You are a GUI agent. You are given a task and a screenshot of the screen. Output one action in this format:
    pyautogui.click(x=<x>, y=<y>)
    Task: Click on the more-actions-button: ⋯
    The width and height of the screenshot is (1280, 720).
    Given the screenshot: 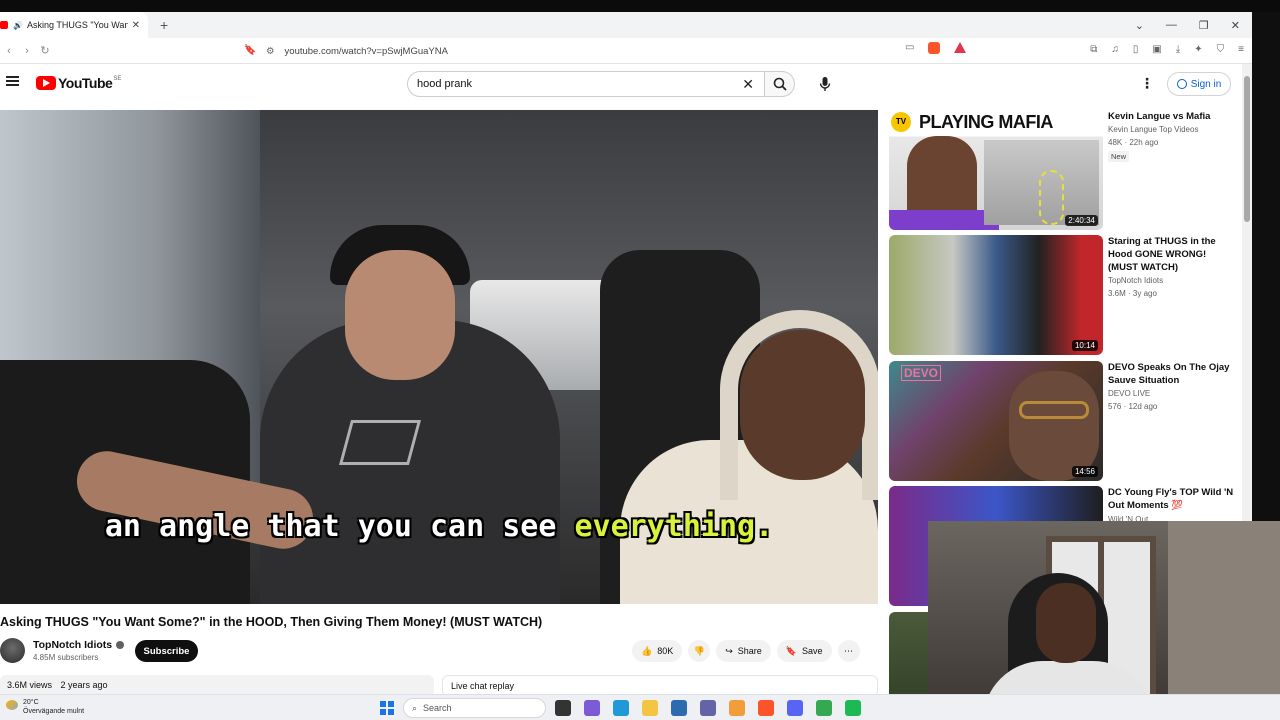 What is the action you would take?
    pyautogui.click(x=848, y=651)
    